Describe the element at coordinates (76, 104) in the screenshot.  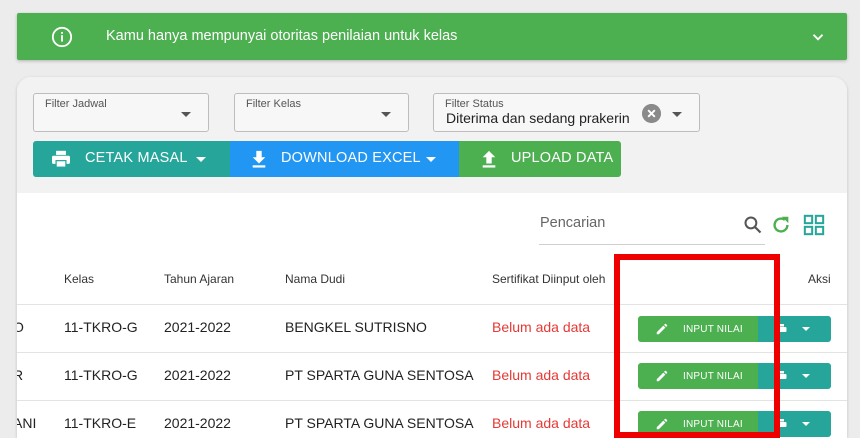
I see `filter-jadwal-label: Filter Jadwal` at that location.